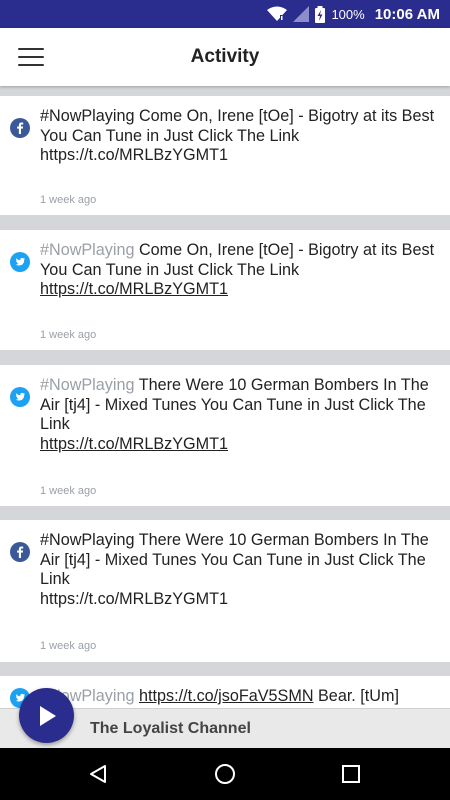  I want to click on post-link: https://t.co/jsoFaV5SMN, so click(226, 696).